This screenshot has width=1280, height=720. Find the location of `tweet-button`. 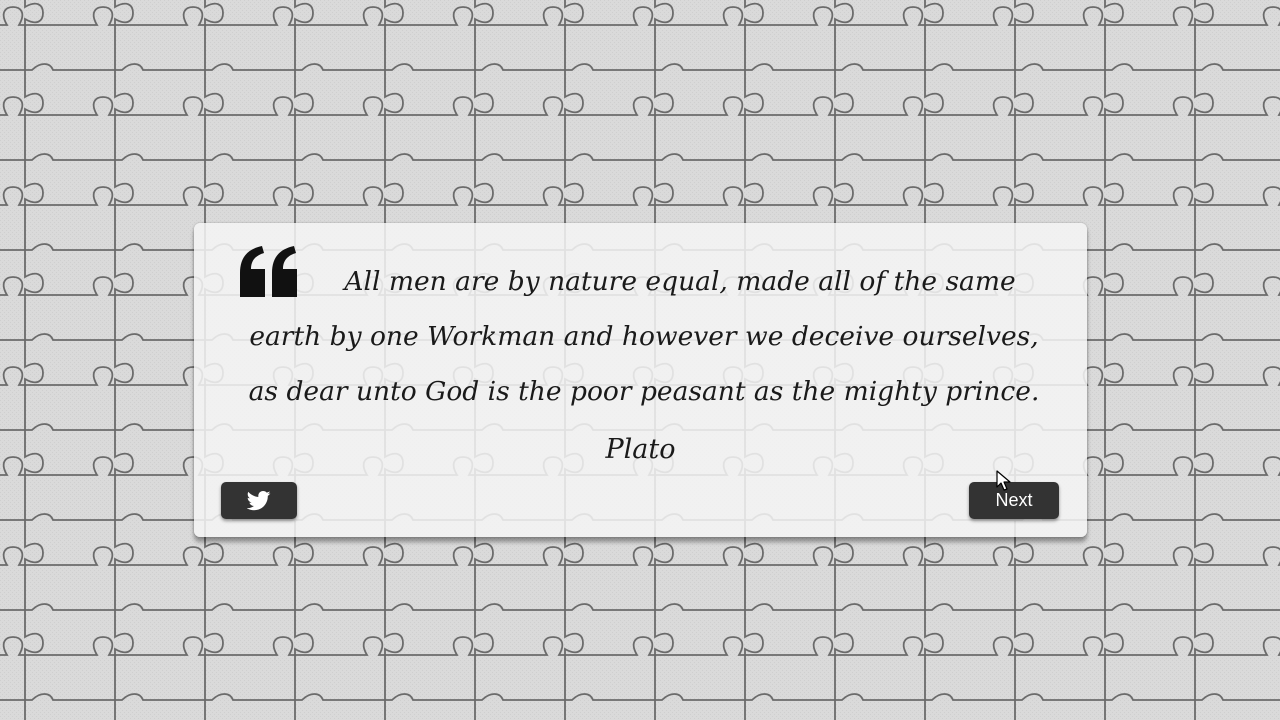

tweet-button is located at coordinates (259, 500).